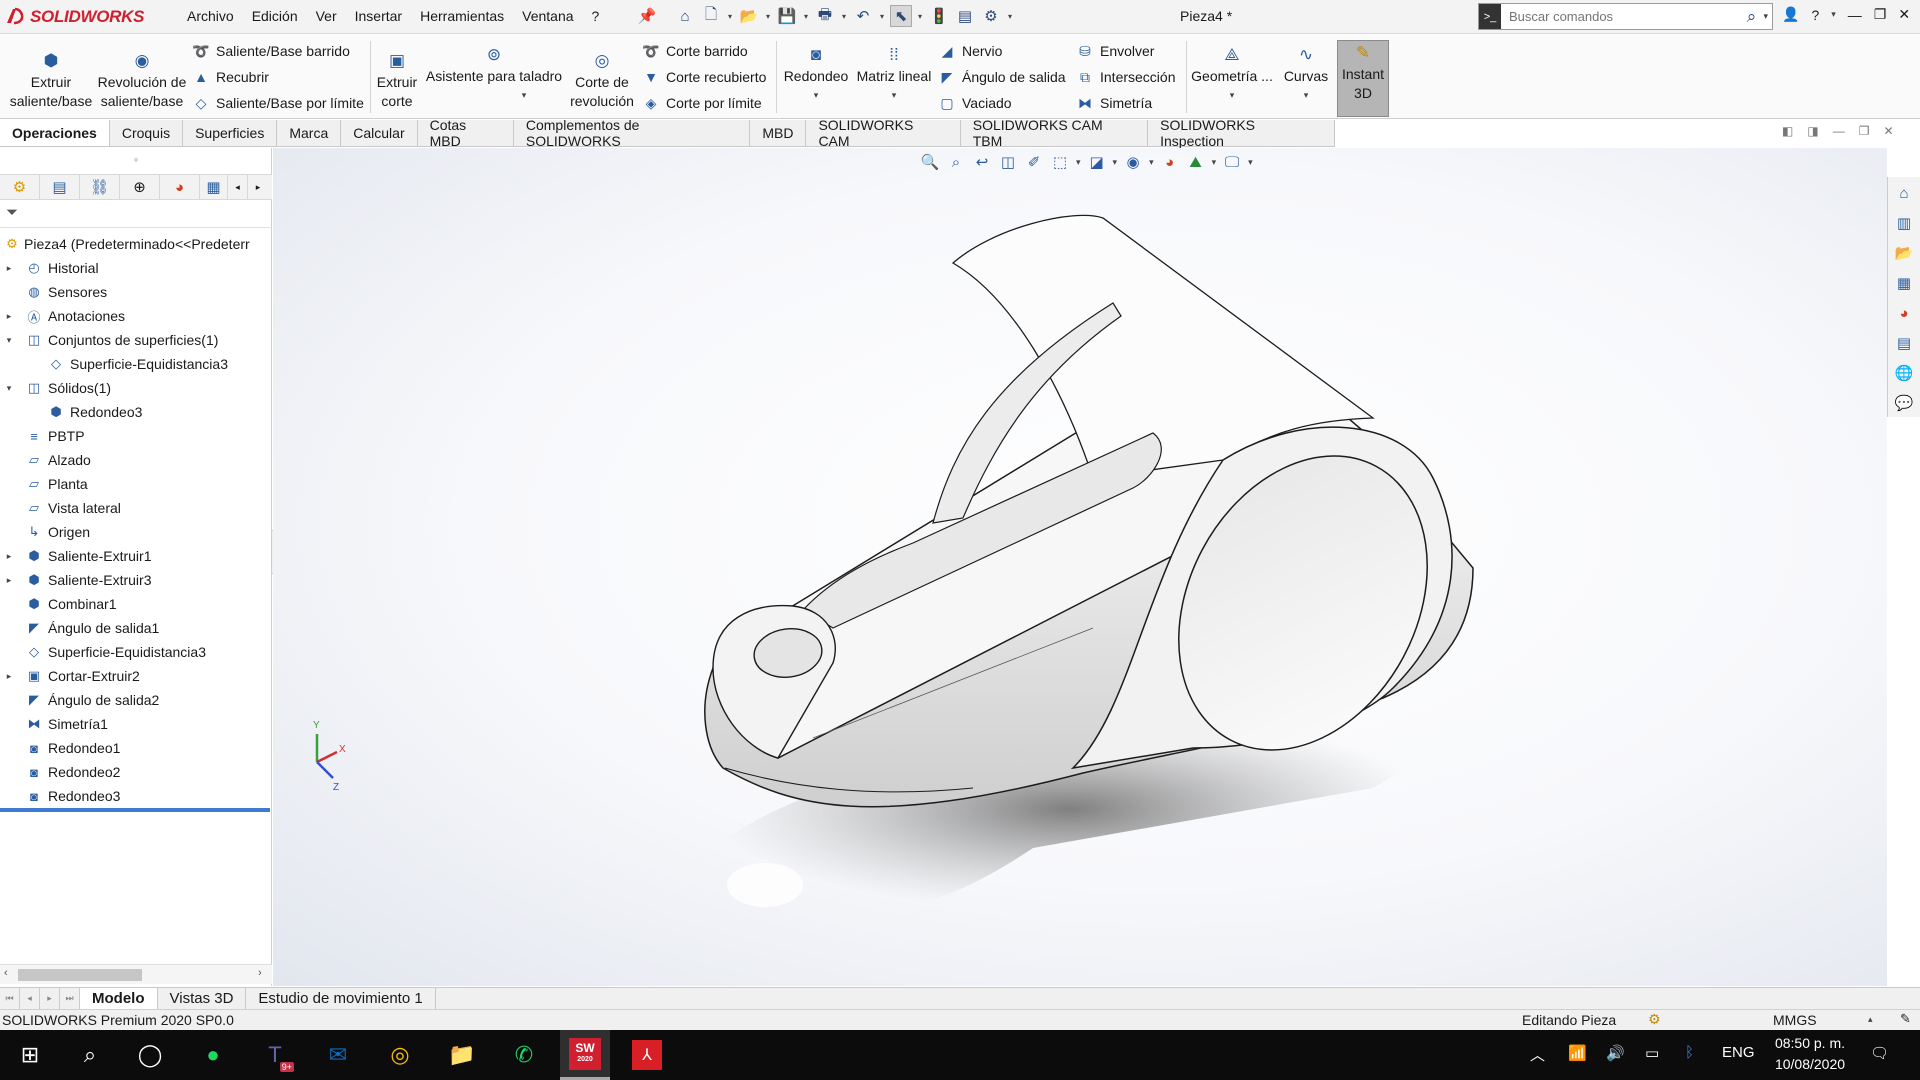  Describe the element at coordinates (136, 772) in the screenshot. I see `tree-item: ◙ Redondeo2` at that location.